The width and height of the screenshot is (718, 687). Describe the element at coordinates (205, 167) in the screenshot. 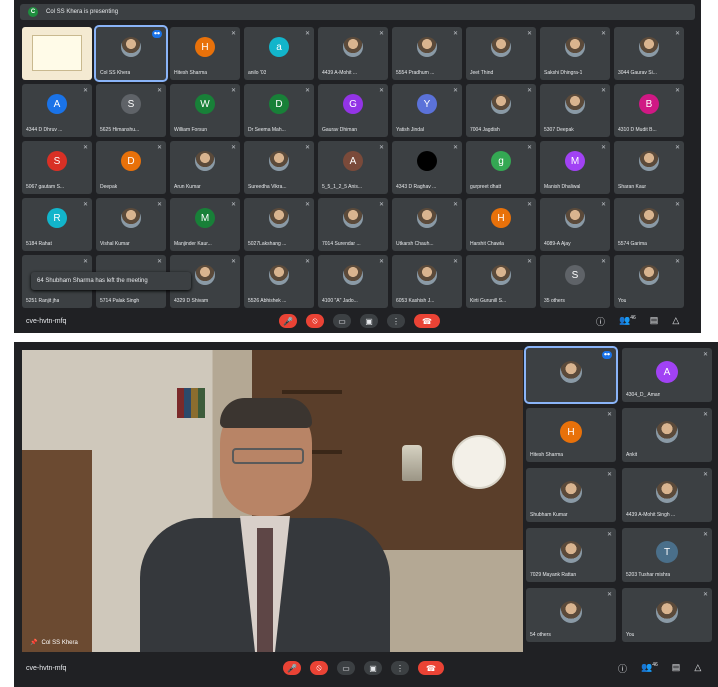

I see `participant-tile: ✕ Arun Kumar` at that location.